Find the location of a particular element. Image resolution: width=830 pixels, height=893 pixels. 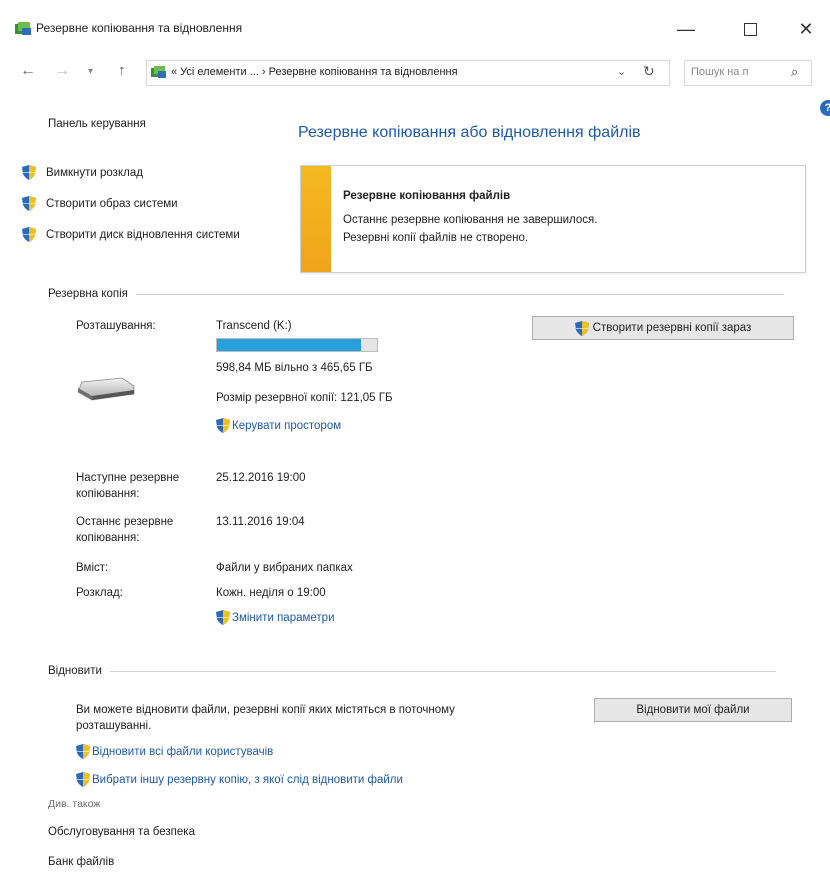

free-space-text: 598,84 МБ вільно з 465,65 ГБ is located at coordinates (294, 368).